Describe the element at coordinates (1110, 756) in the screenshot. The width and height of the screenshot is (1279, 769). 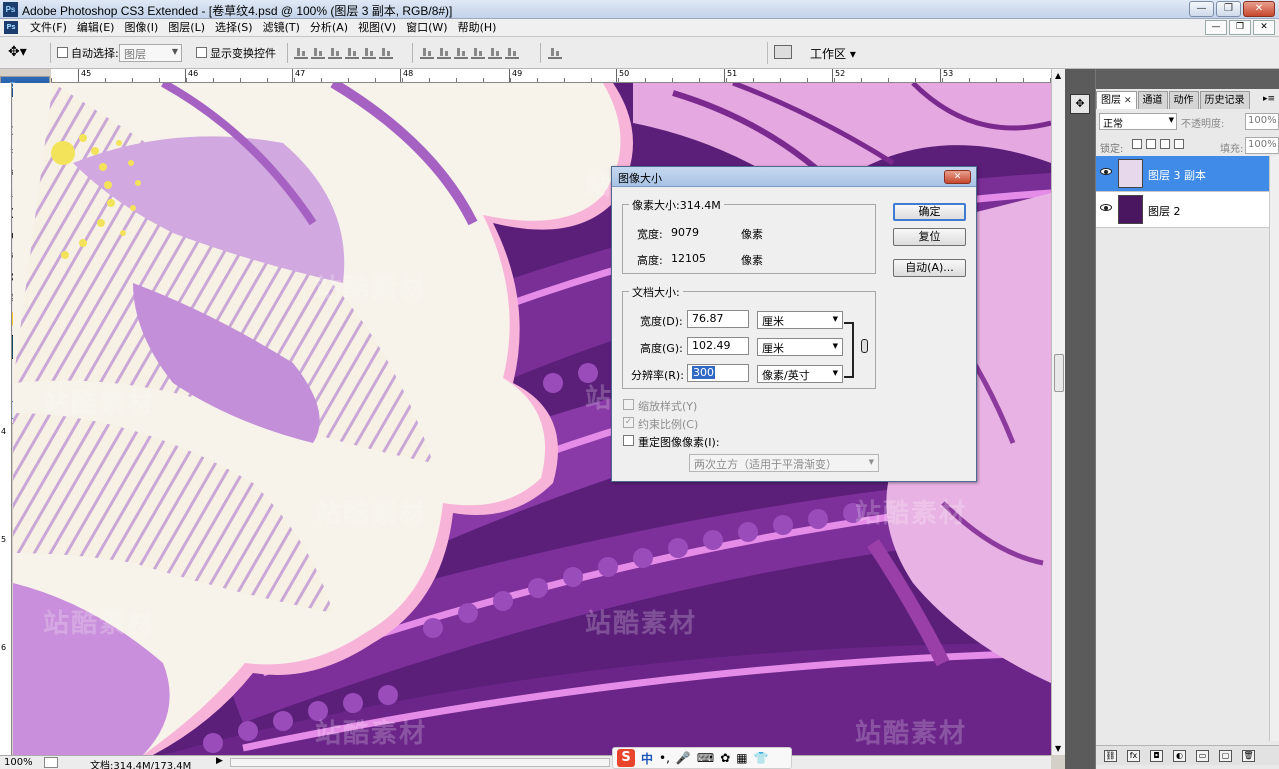
I see `link-layers-icon: ⛓` at that location.